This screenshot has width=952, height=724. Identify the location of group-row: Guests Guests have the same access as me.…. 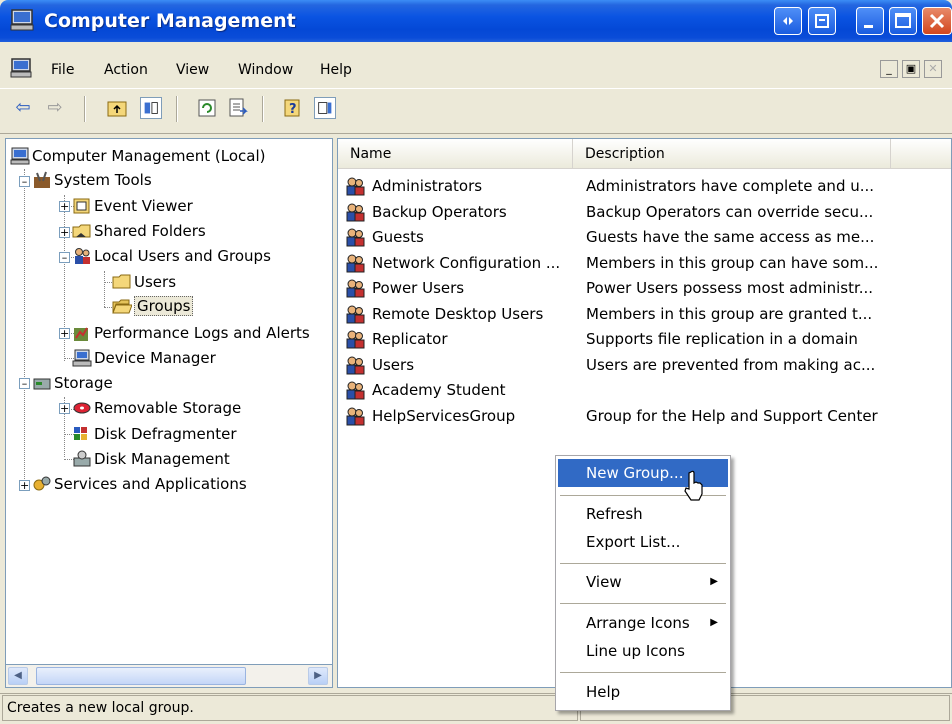
(643, 237).